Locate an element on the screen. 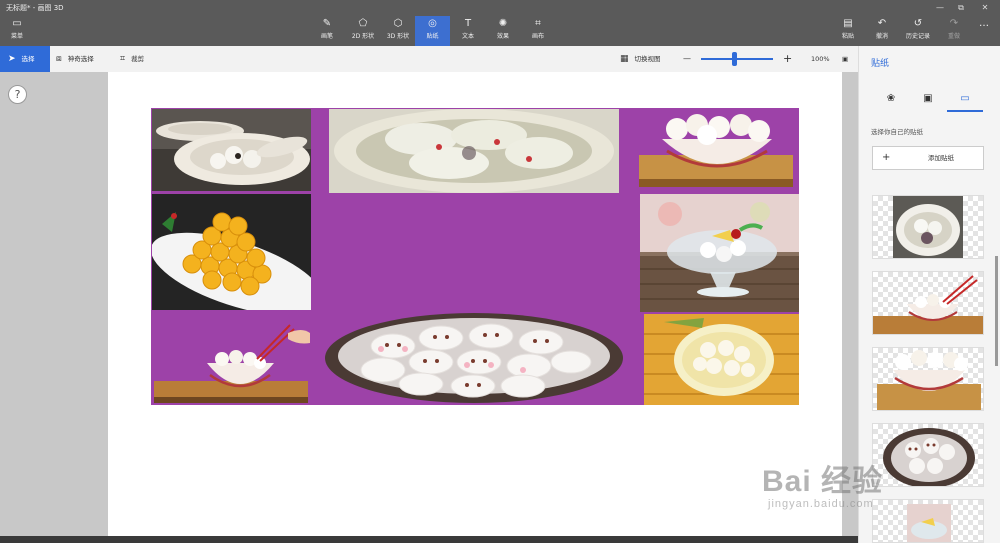 The image size is (1000, 543). paste-button: ▤ 粘贴 is located at coordinates (848, 31).